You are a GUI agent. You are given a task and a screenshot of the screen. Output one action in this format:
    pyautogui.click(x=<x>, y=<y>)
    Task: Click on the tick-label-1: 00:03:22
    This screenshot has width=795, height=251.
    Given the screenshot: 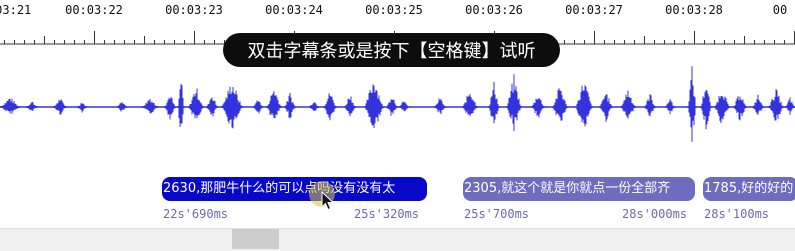 What is the action you would take?
    pyautogui.click(x=94, y=10)
    